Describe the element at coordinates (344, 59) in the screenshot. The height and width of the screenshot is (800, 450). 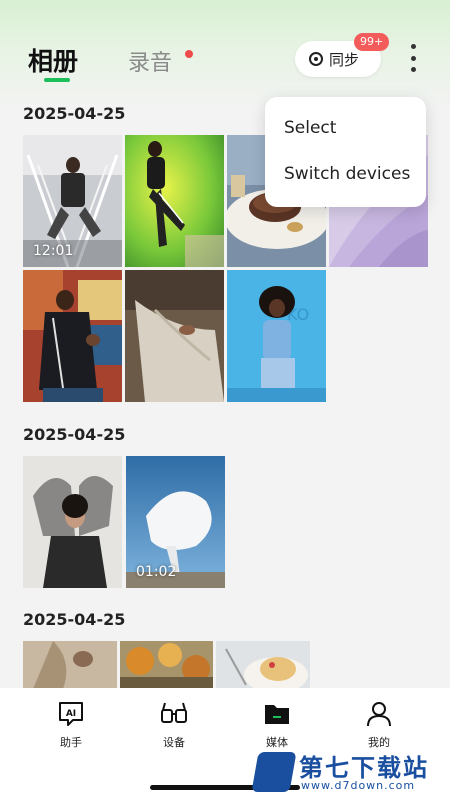
I see `sync-label: 同步` at that location.